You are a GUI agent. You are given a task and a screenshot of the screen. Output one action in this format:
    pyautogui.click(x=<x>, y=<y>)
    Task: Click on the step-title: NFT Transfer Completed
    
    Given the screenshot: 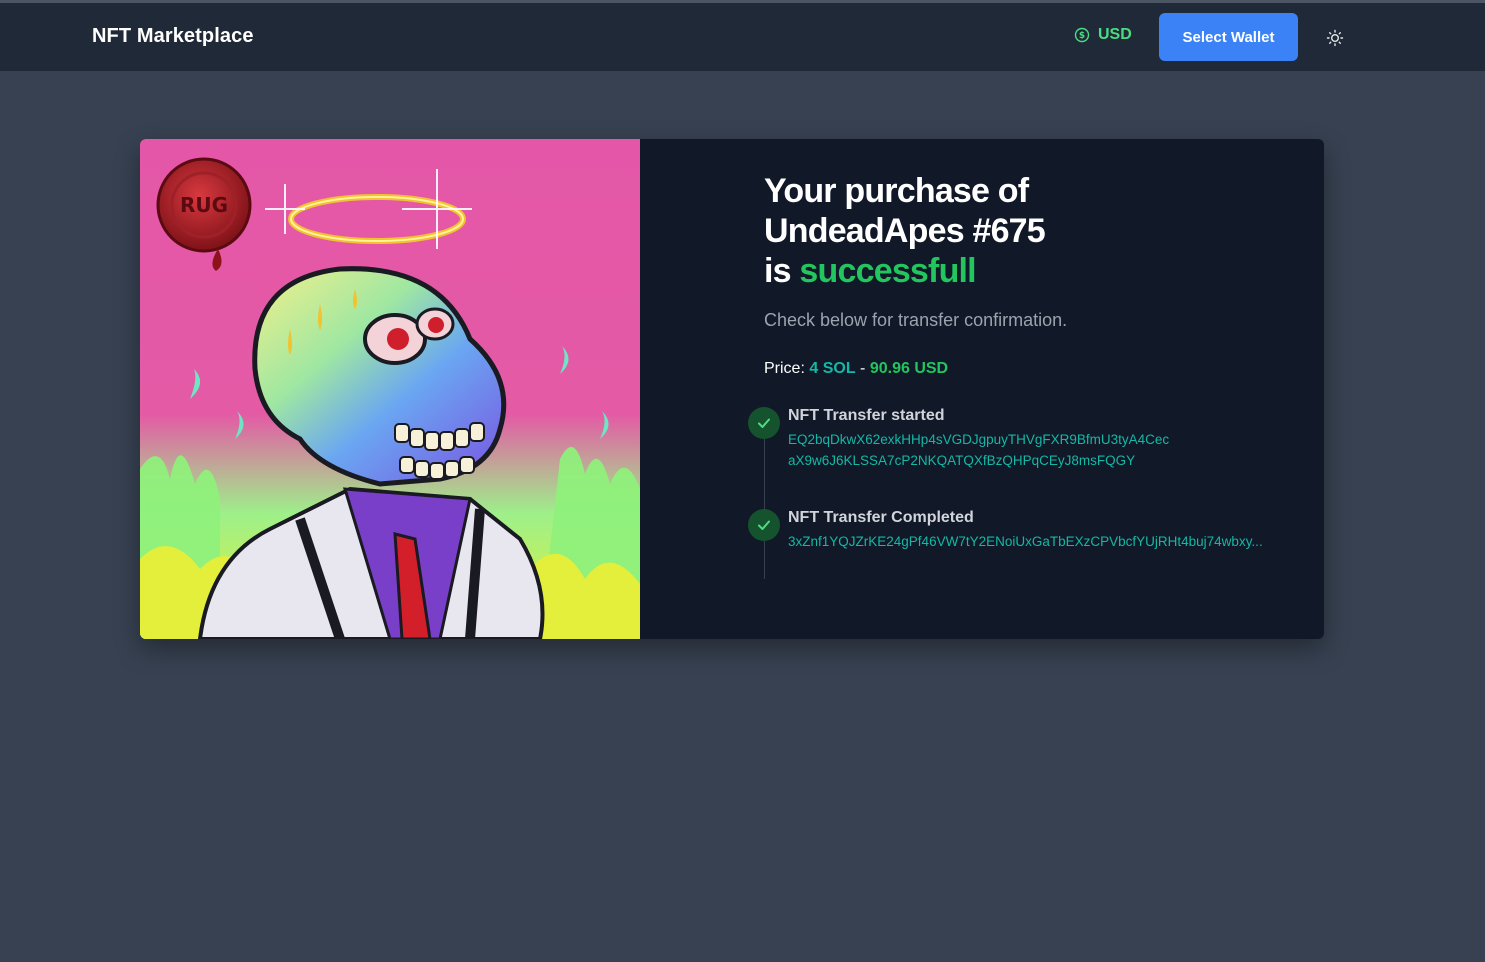 What is the action you would take?
    pyautogui.click(x=881, y=517)
    